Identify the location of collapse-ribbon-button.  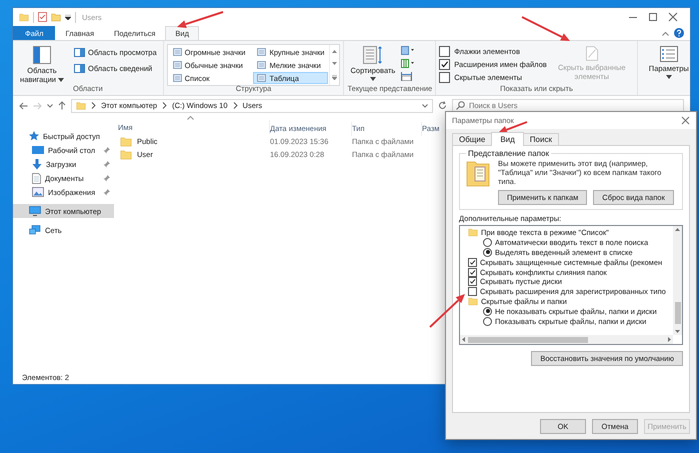
(665, 33).